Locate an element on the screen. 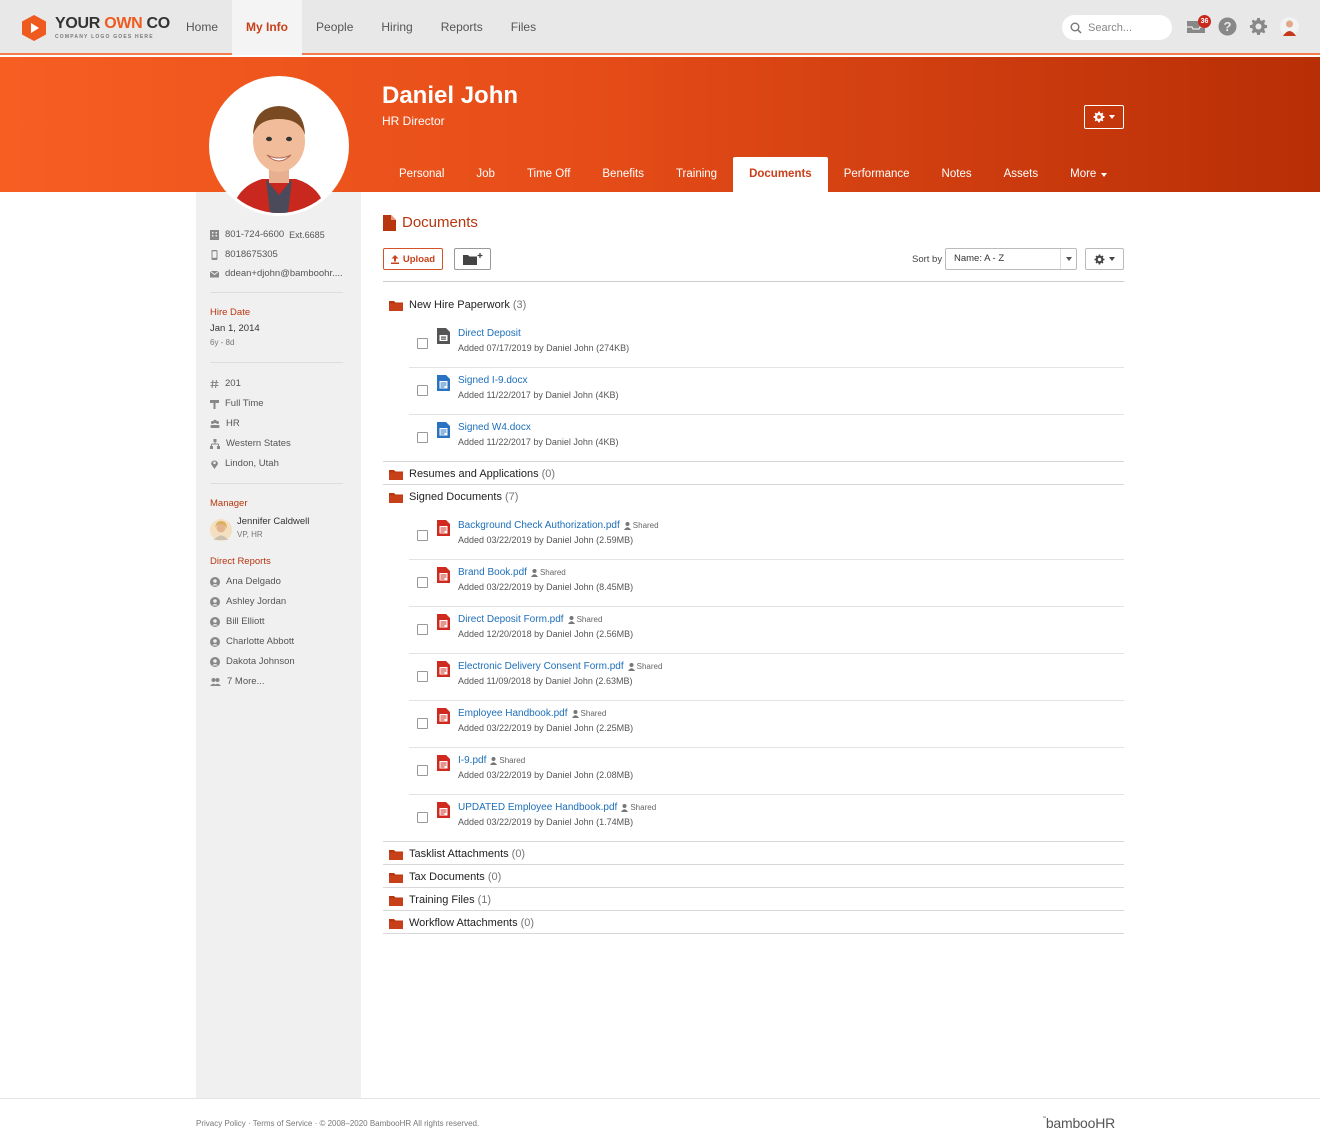 This screenshot has height=1146, width=1320. tab-personal: Personal is located at coordinates (421, 174).